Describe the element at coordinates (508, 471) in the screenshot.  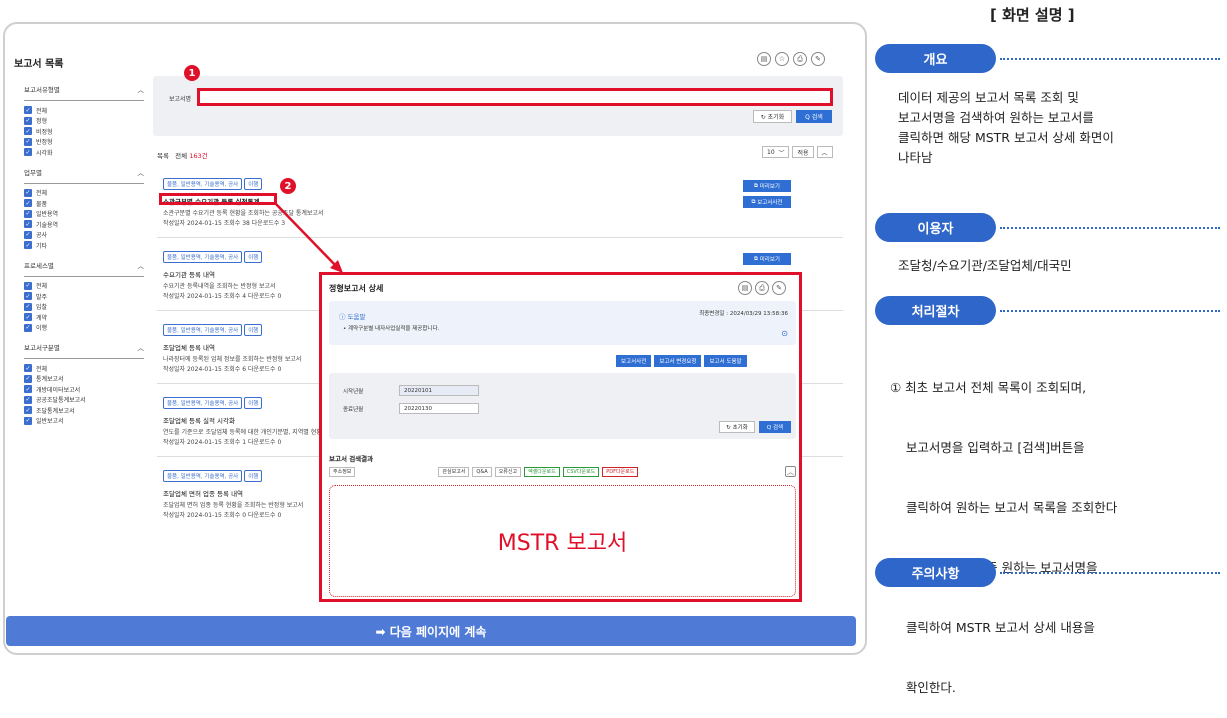
I see `error-report-button: 오류신고` at that location.